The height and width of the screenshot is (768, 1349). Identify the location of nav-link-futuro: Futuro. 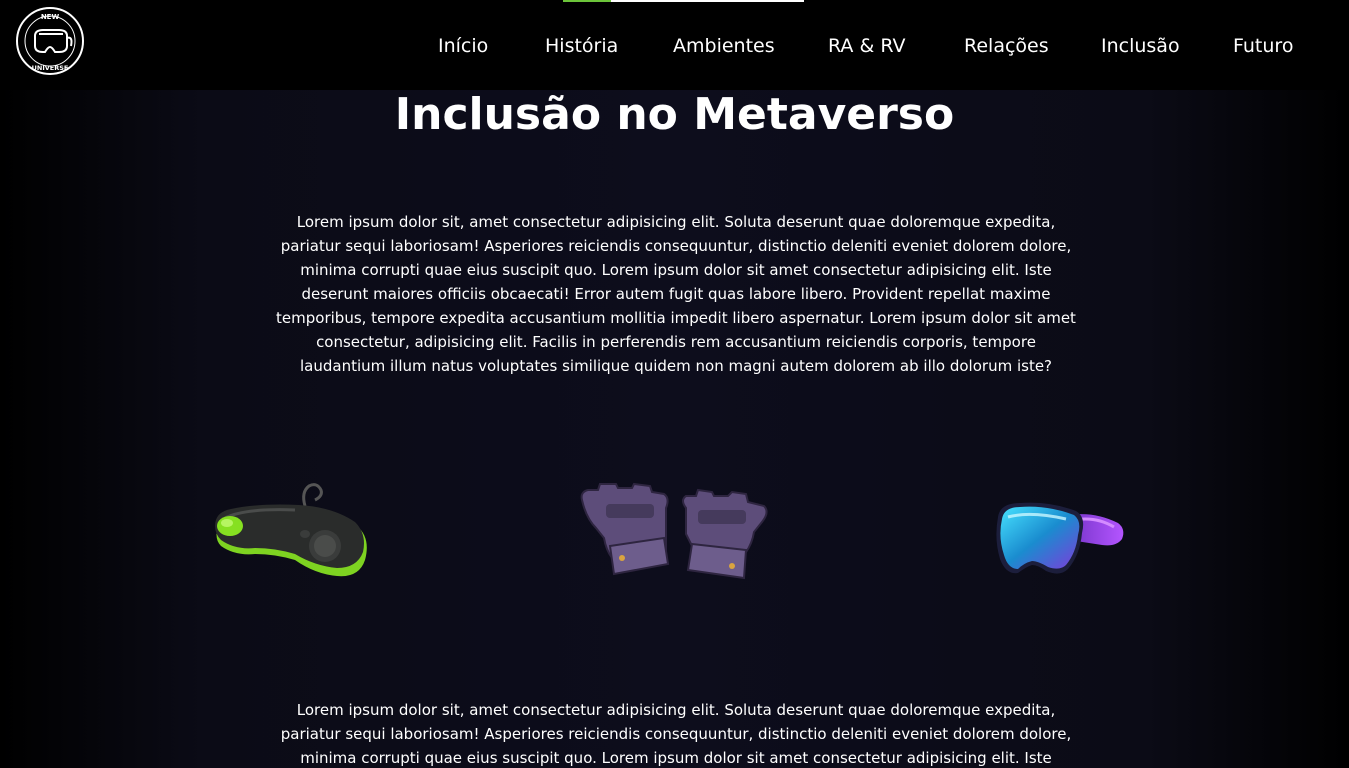
(1263, 46).